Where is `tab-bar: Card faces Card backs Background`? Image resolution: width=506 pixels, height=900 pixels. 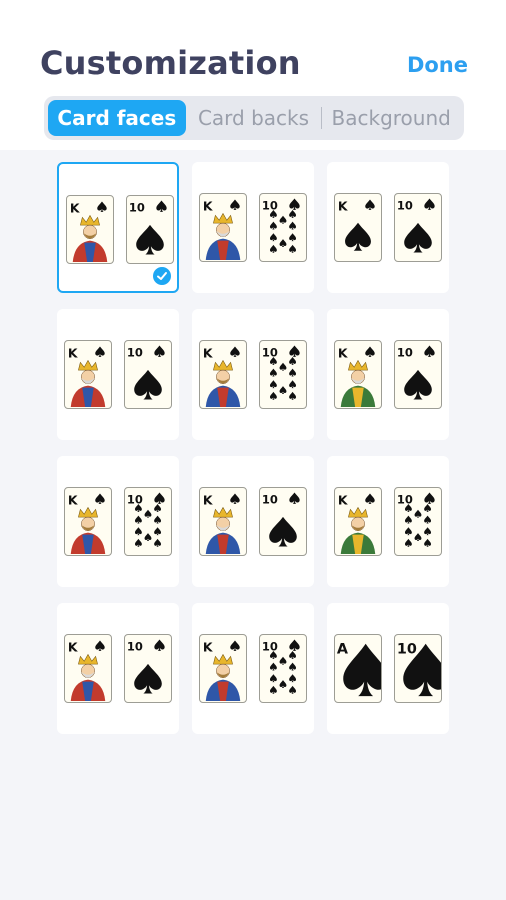
tab-bar: Card faces Card backs Background is located at coordinates (254, 118).